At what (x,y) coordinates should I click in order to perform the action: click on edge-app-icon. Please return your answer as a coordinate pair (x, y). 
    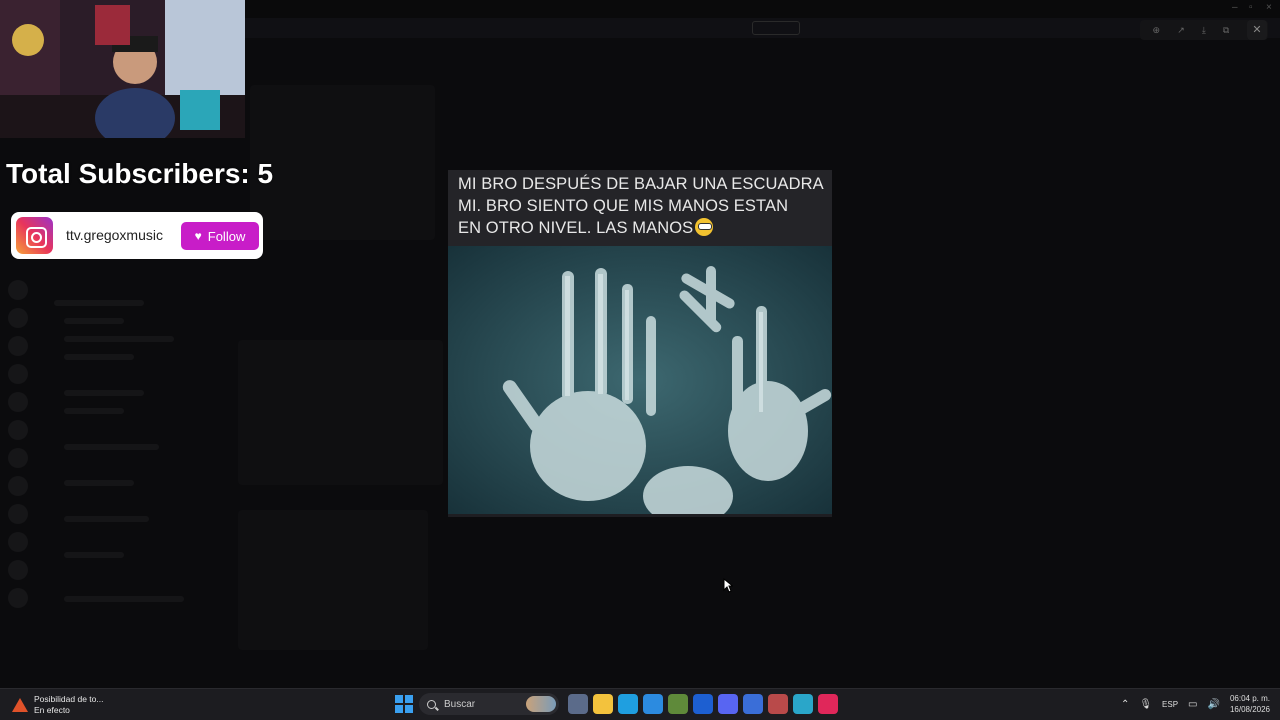
    Looking at the image, I should click on (627, 704).